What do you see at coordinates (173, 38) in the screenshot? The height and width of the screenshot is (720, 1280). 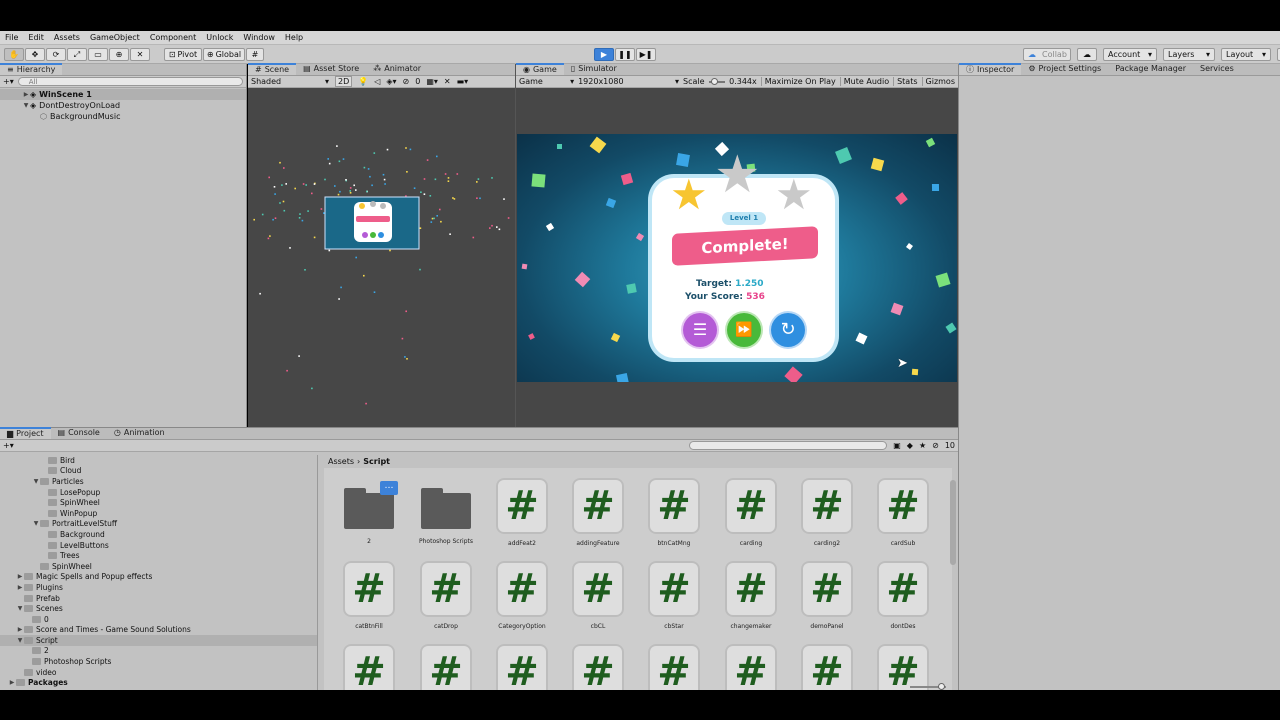 I see `menu-component: Component` at bounding box center [173, 38].